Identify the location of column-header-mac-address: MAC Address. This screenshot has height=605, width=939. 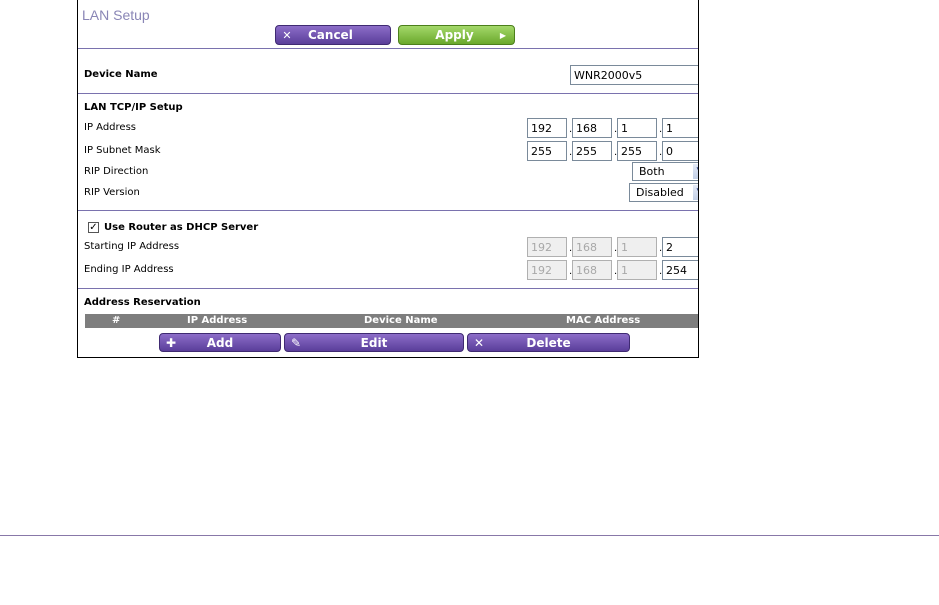
(603, 320).